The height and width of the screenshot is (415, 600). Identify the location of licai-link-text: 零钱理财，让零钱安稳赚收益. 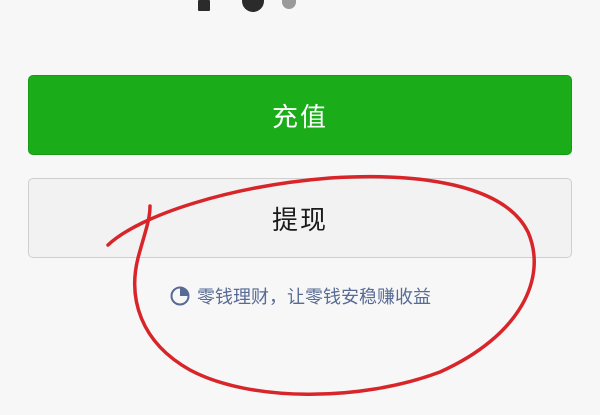
(314, 297).